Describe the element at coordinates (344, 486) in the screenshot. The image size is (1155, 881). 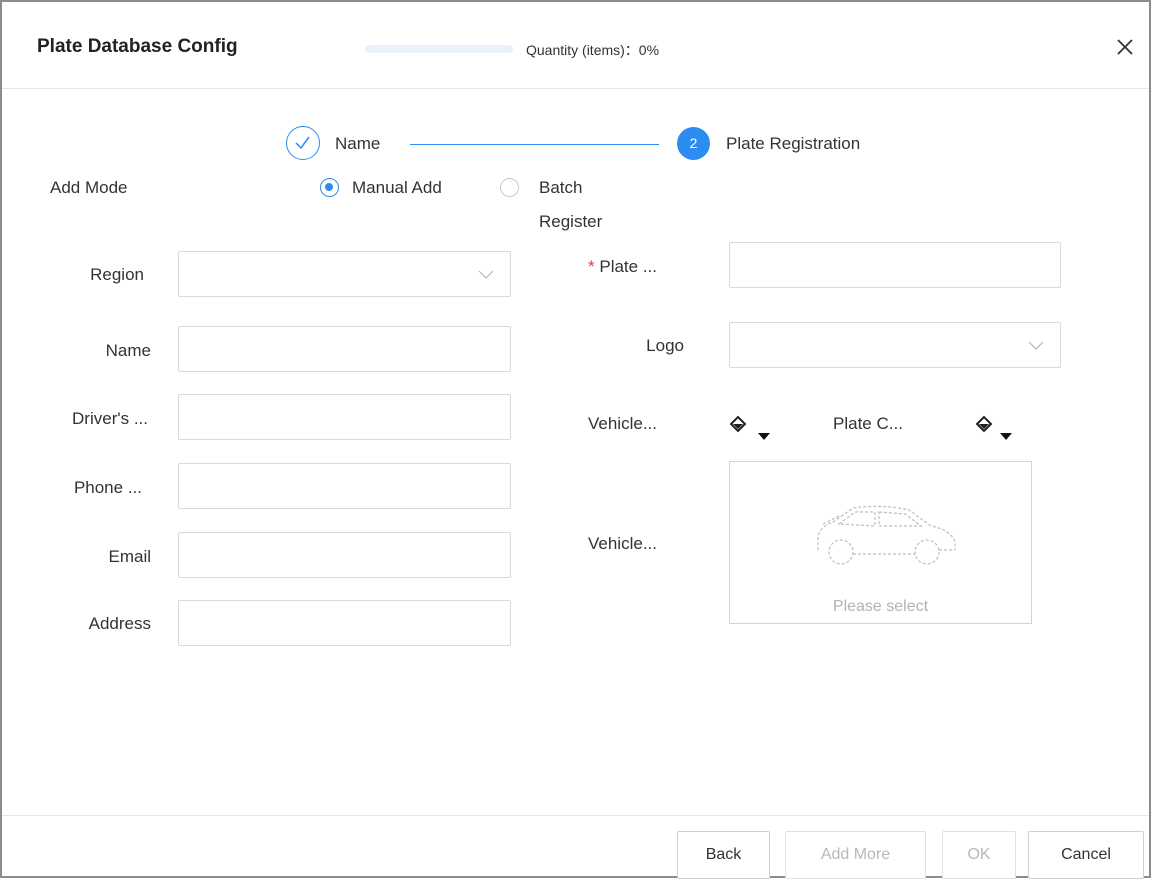
I see `phone-input` at that location.